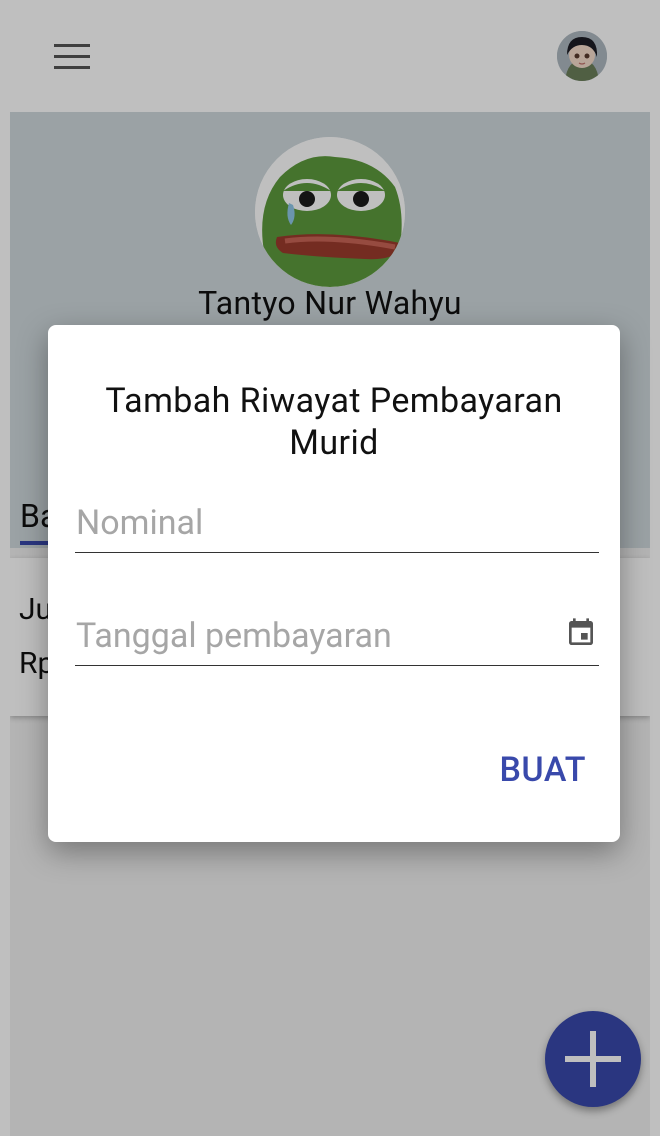 The width and height of the screenshot is (660, 1136). I want to click on create-button: BUAT, so click(542, 770).